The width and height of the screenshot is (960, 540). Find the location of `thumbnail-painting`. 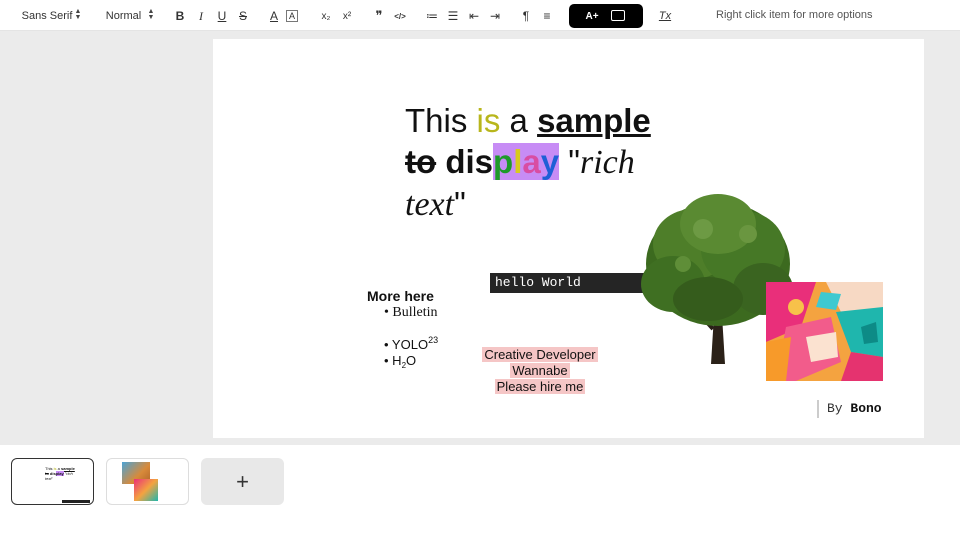

thumbnail-painting is located at coordinates (146, 490).